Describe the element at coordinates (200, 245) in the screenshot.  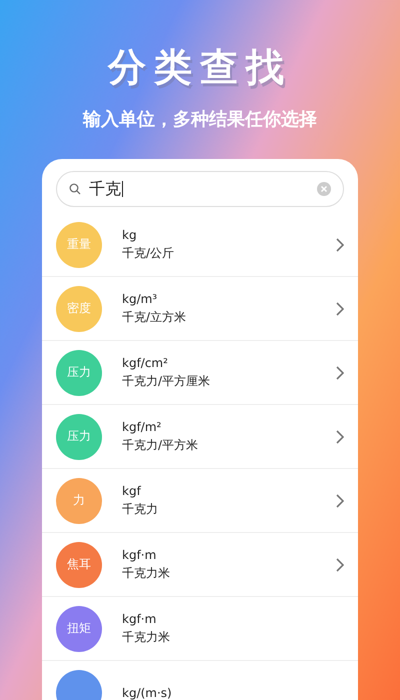
I see `result-row: 重量 kg 千克/公斤` at that location.